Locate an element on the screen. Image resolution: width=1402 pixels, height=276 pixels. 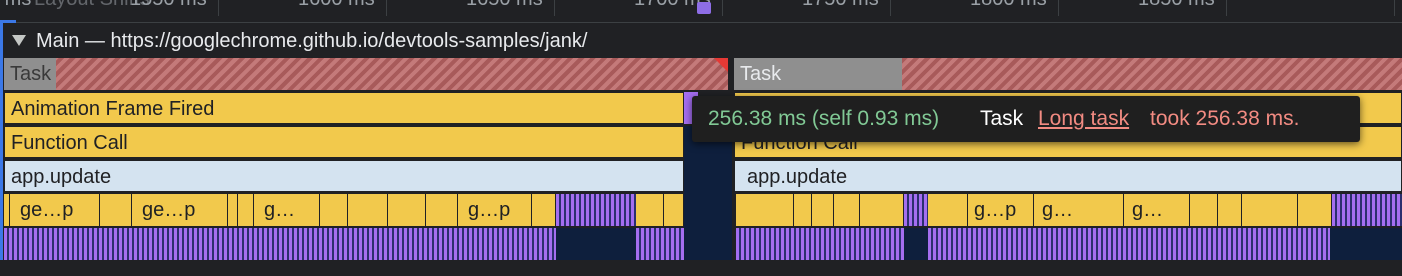
tooltip-warning-text: took 256.38 ms. is located at coordinates (1225, 118).